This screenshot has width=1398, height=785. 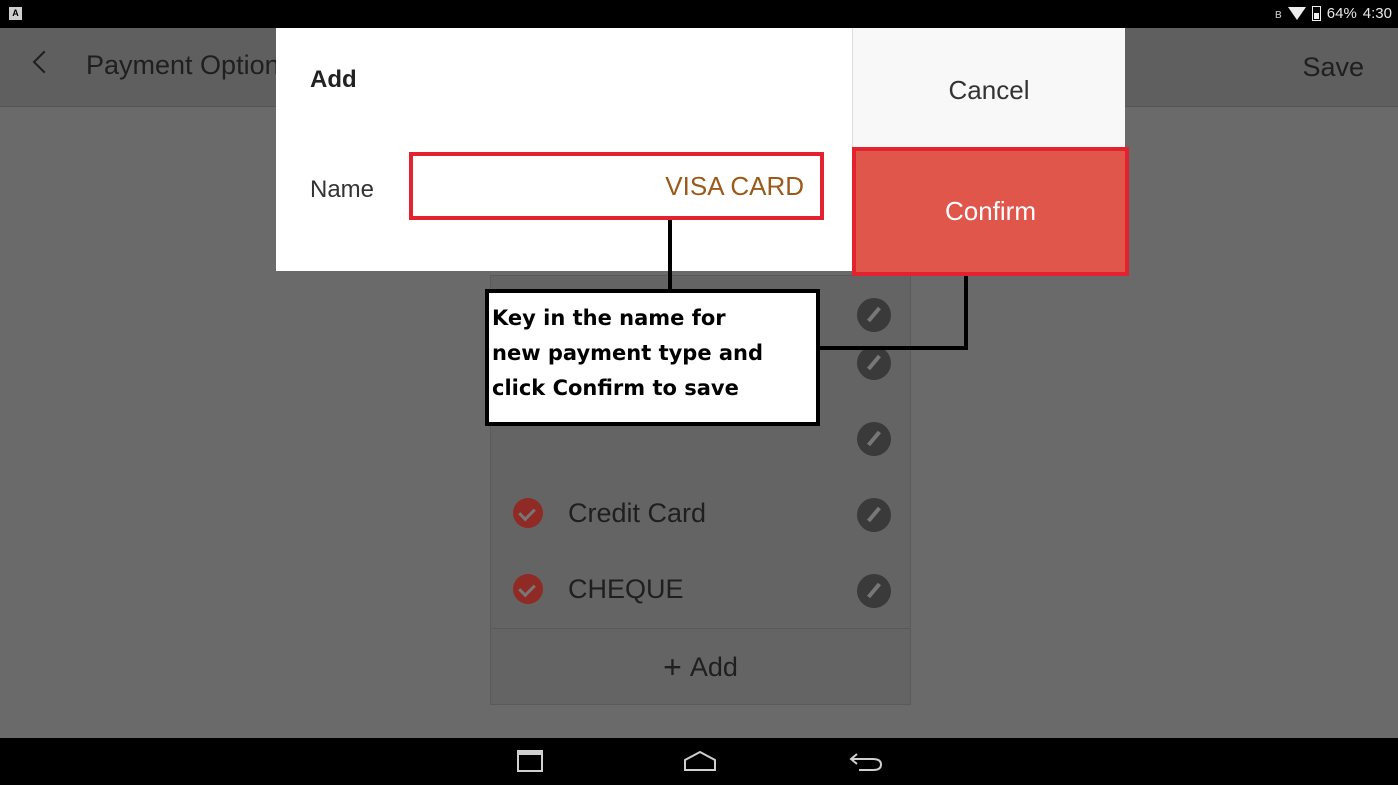 I want to click on save-button: Save, so click(x=1333, y=67).